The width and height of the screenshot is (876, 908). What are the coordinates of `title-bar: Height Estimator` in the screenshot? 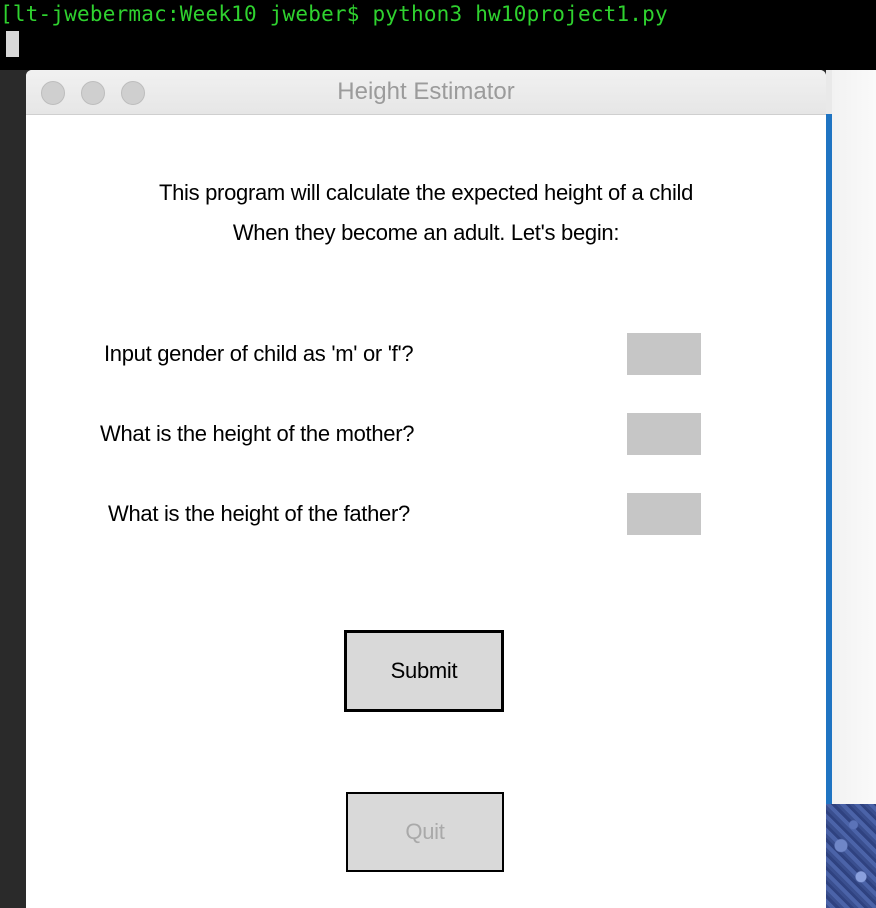 It's located at (426, 92).